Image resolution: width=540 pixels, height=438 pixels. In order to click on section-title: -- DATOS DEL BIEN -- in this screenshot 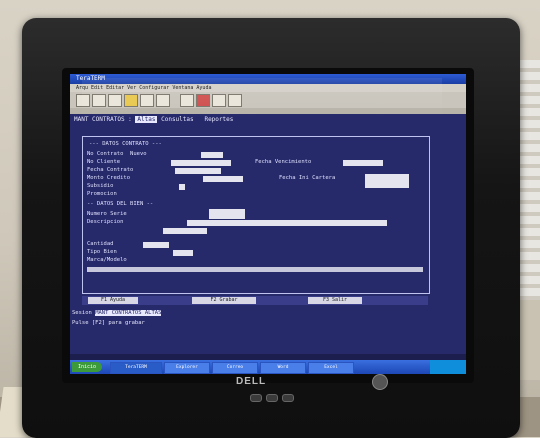, I will do `click(120, 204)`.